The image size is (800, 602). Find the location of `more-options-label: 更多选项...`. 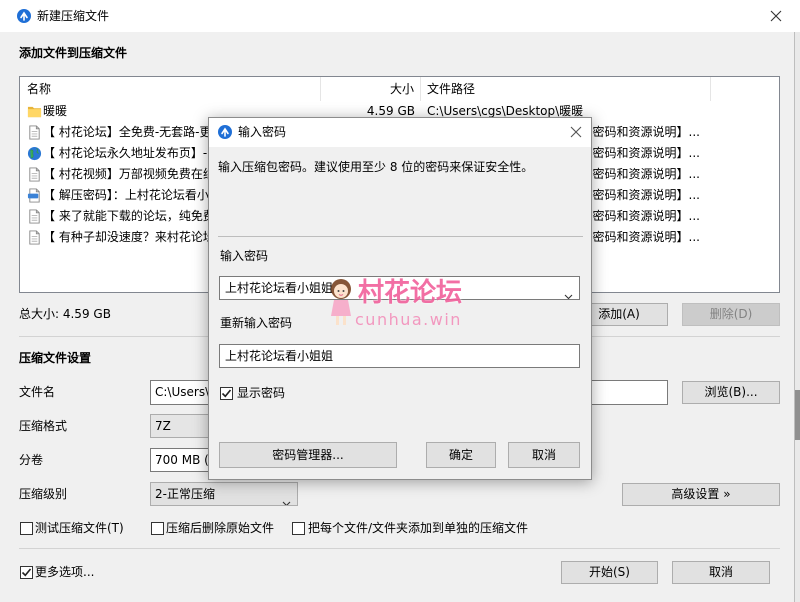

more-options-label: 更多选项... is located at coordinates (64, 572).